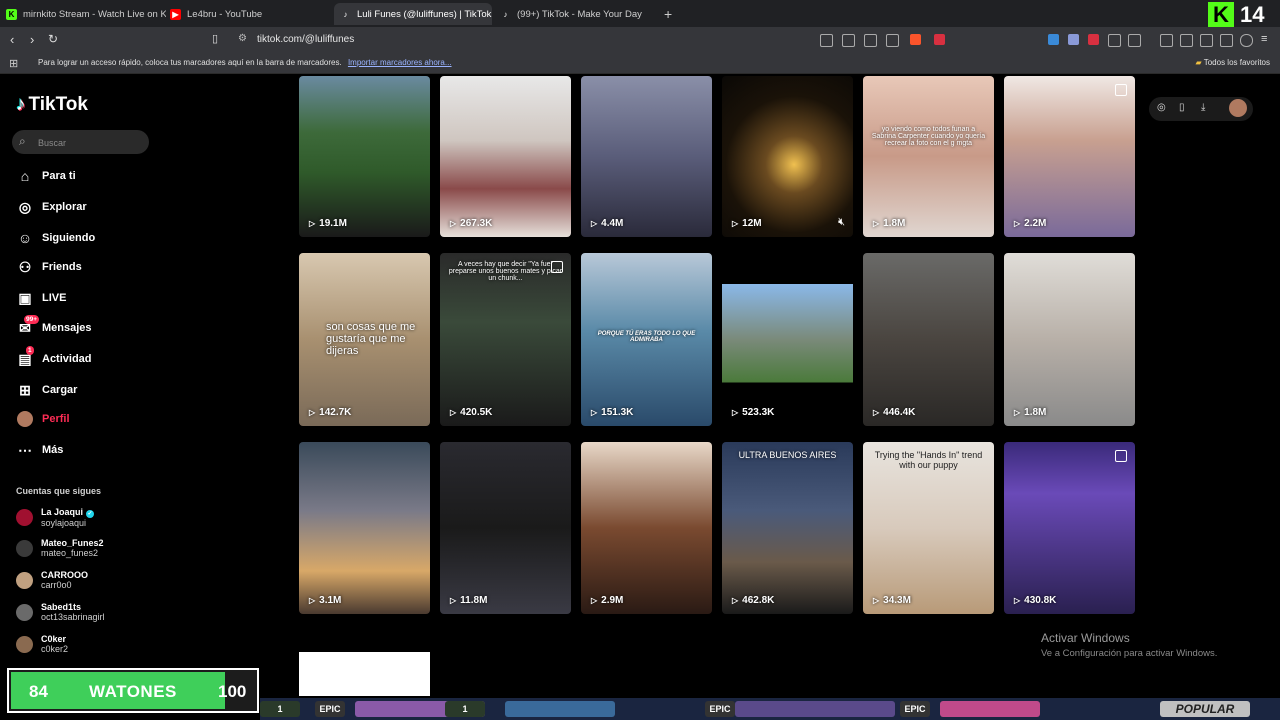 The width and height of the screenshot is (1280, 720). I want to click on wallet-icon, so click(1206, 40).